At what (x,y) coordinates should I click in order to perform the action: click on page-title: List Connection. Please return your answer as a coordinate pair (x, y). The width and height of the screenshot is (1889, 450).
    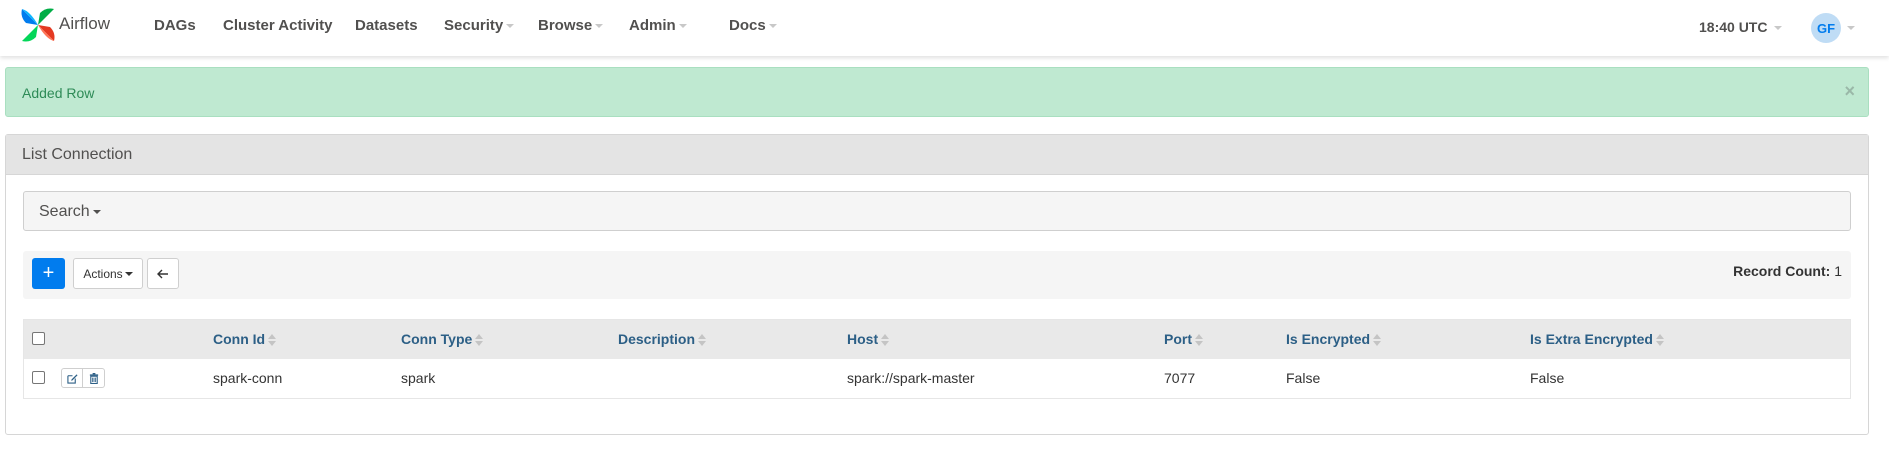
    Looking at the image, I should click on (77, 154).